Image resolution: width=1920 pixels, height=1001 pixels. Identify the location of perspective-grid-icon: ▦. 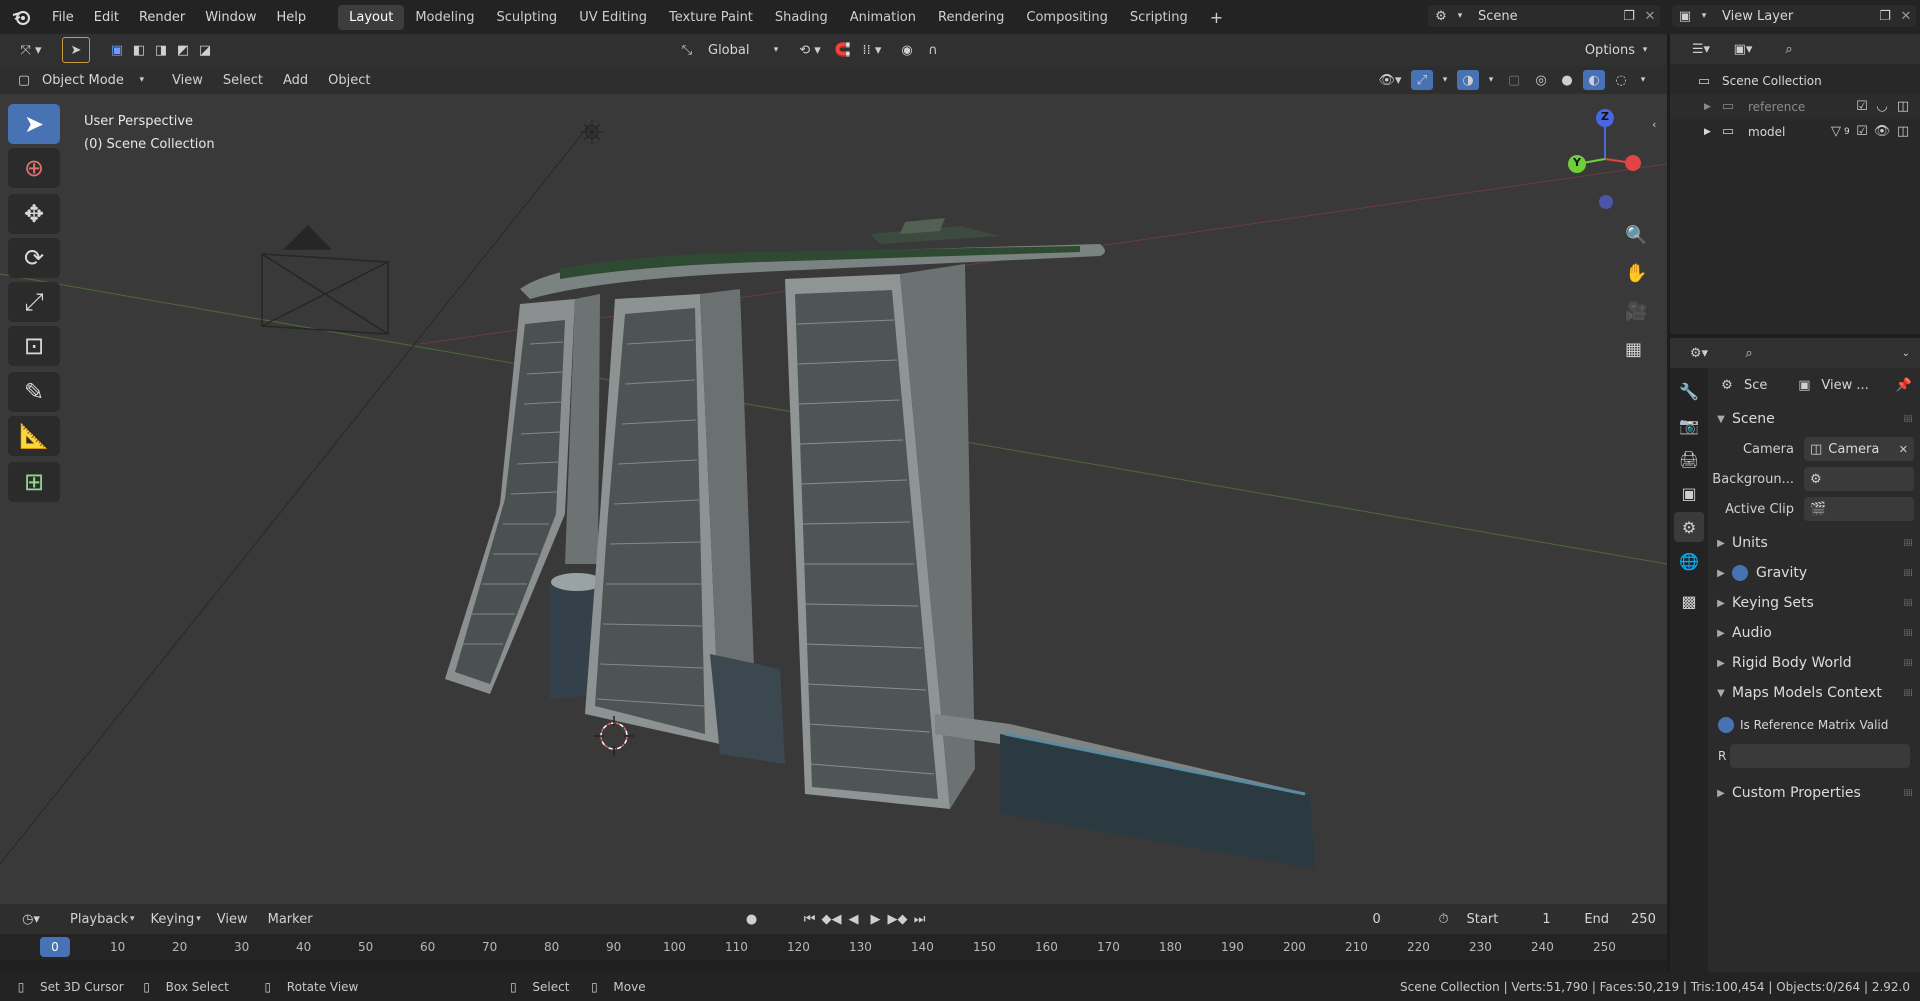
(1633, 349).